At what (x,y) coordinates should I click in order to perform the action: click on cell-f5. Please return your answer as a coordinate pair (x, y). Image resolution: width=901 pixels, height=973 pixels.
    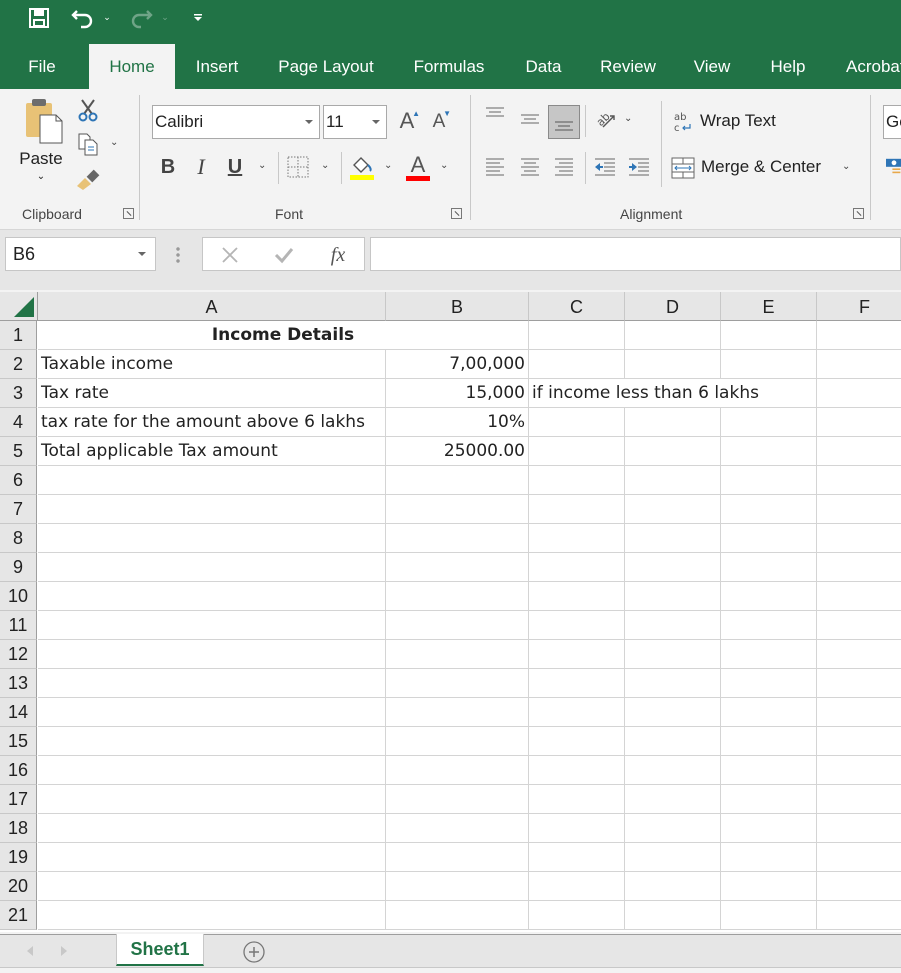
    Looking at the image, I should click on (859, 451).